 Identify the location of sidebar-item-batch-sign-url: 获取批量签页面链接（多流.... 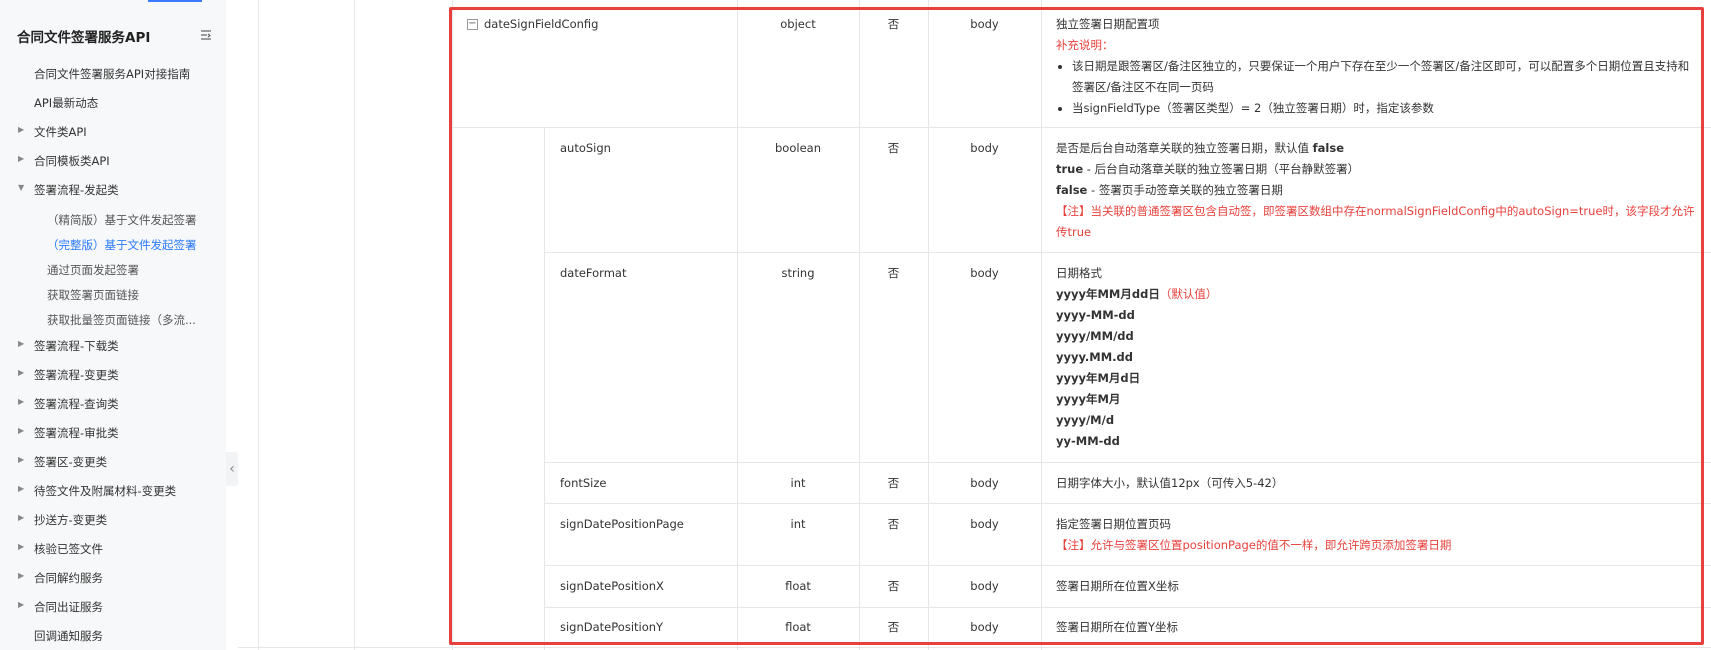
(113, 320).